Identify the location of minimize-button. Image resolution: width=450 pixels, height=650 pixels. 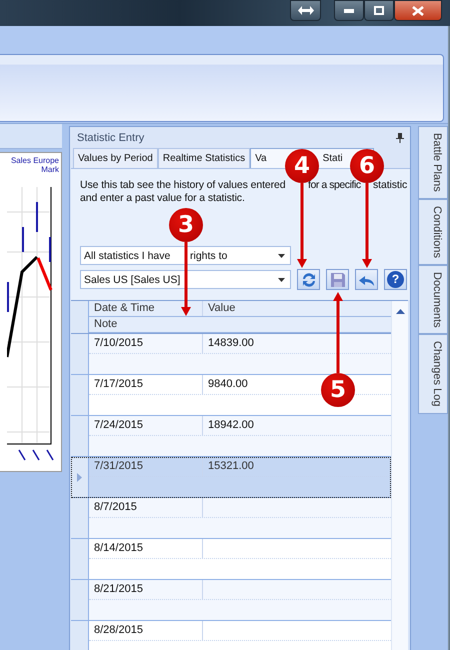
(349, 10).